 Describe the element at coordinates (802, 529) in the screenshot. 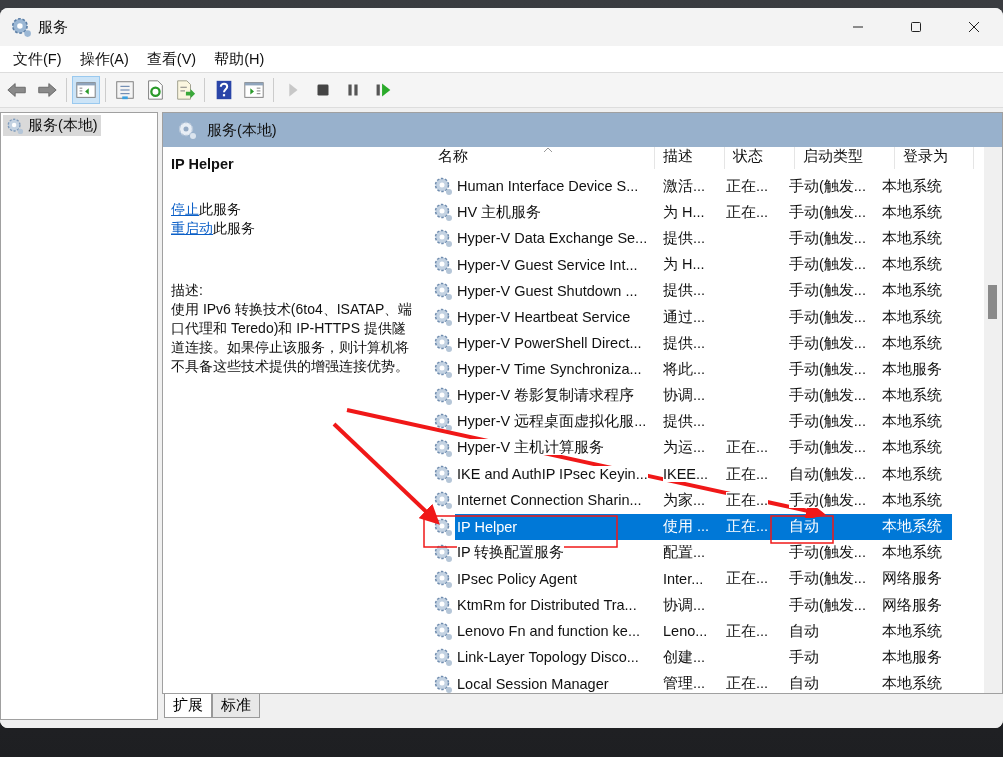

I see `highlight-frame` at that location.